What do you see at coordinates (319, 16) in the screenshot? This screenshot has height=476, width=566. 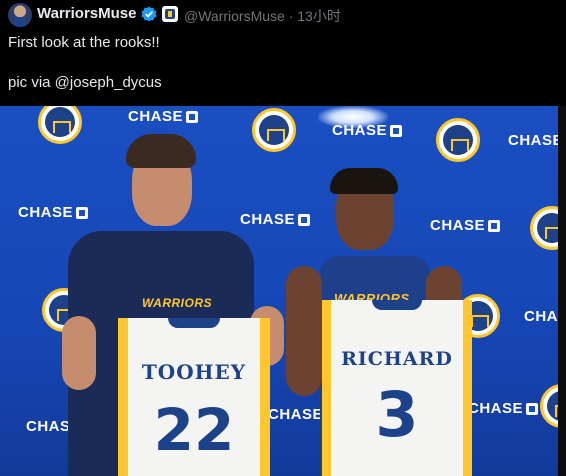 I see `timestamp: 13小时` at bounding box center [319, 16].